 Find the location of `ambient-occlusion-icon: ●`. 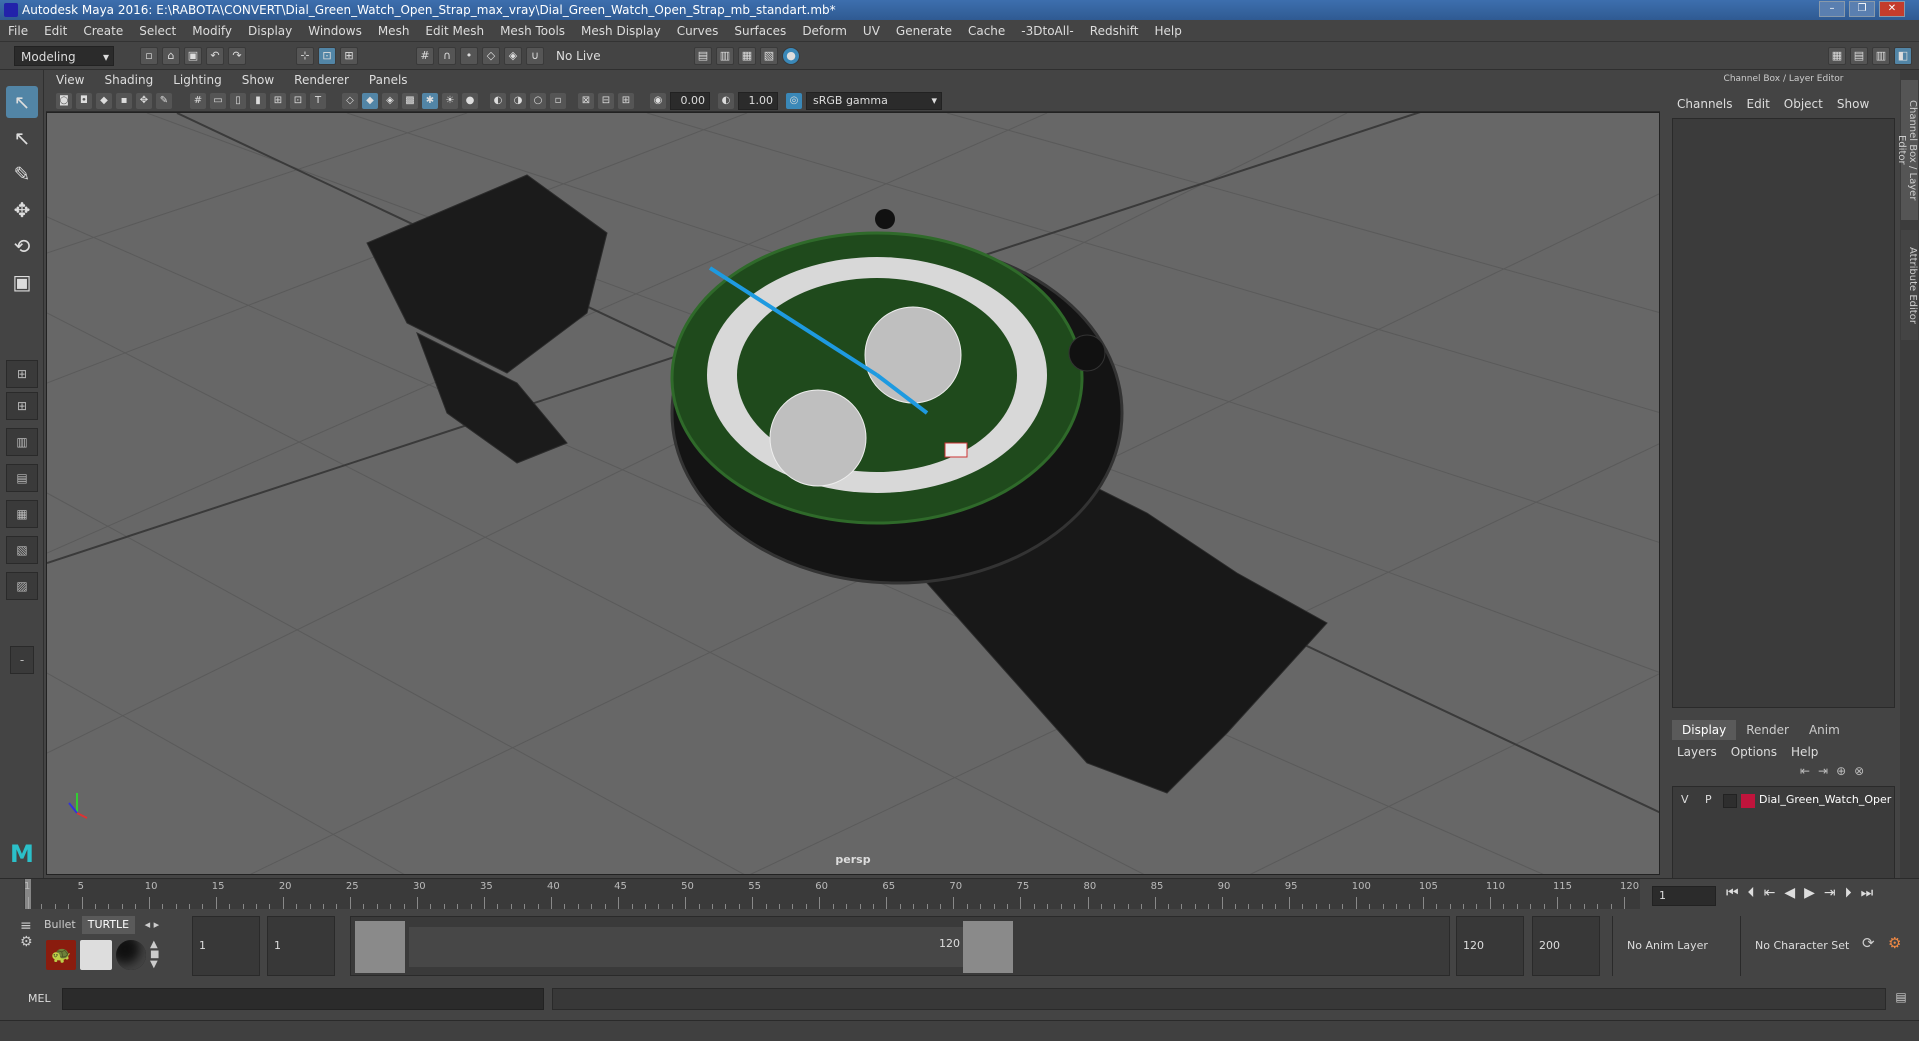

ambient-occlusion-icon: ● is located at coordinates (470, 101).